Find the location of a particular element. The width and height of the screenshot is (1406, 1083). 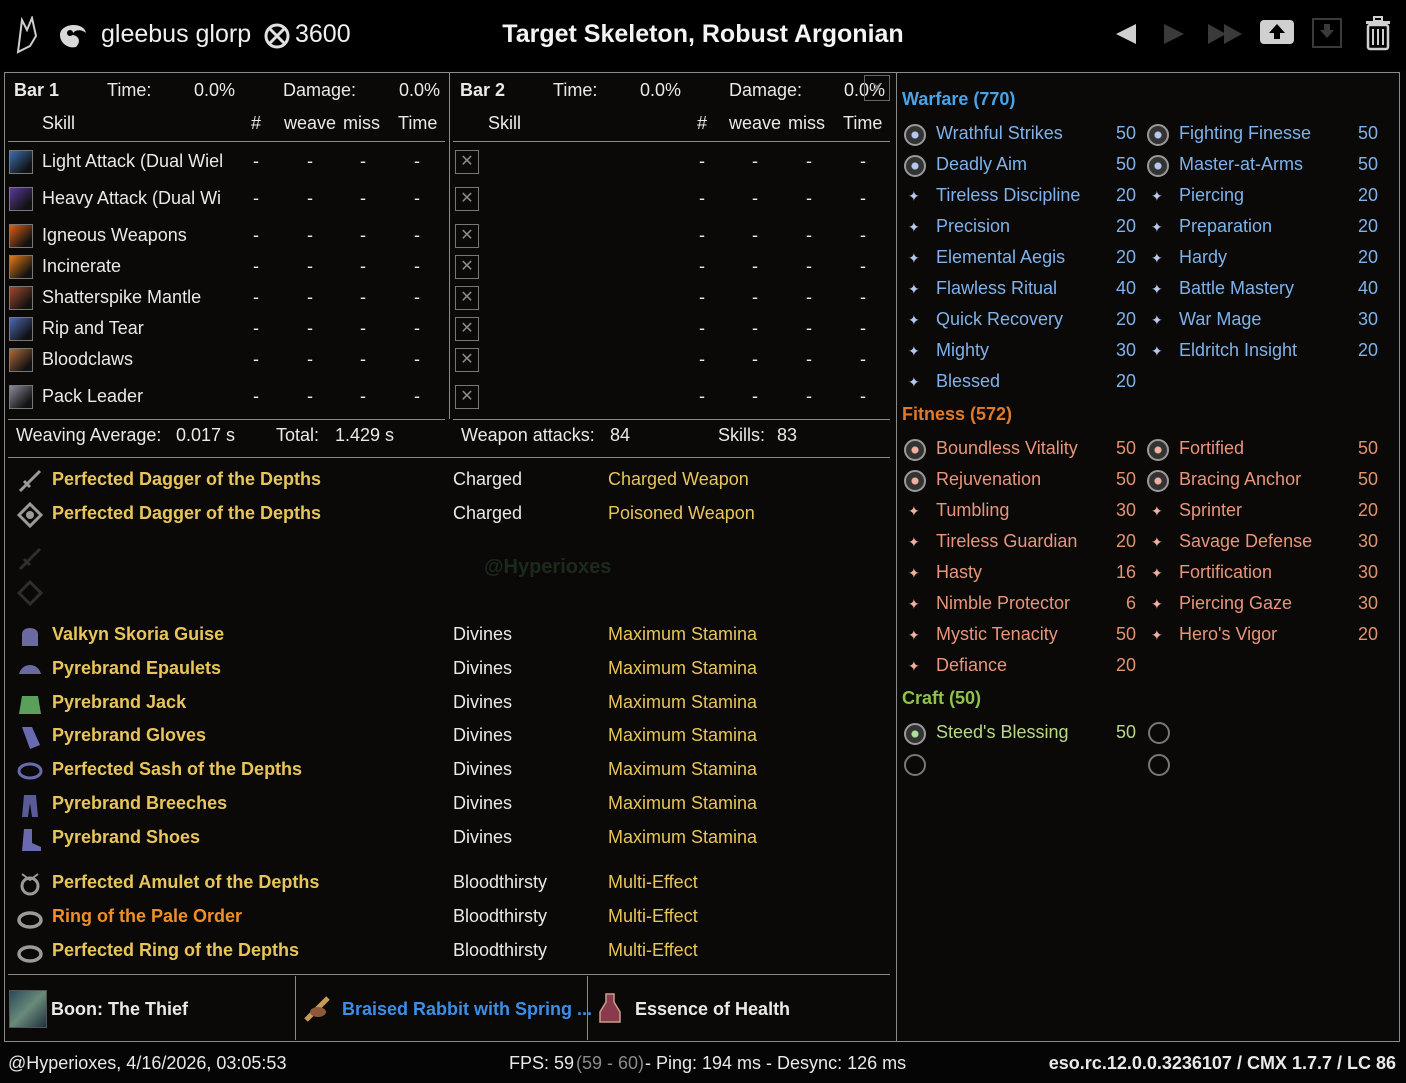

gear-item-name: Pyrebrand Shoes is located at coordinates (126, 837).